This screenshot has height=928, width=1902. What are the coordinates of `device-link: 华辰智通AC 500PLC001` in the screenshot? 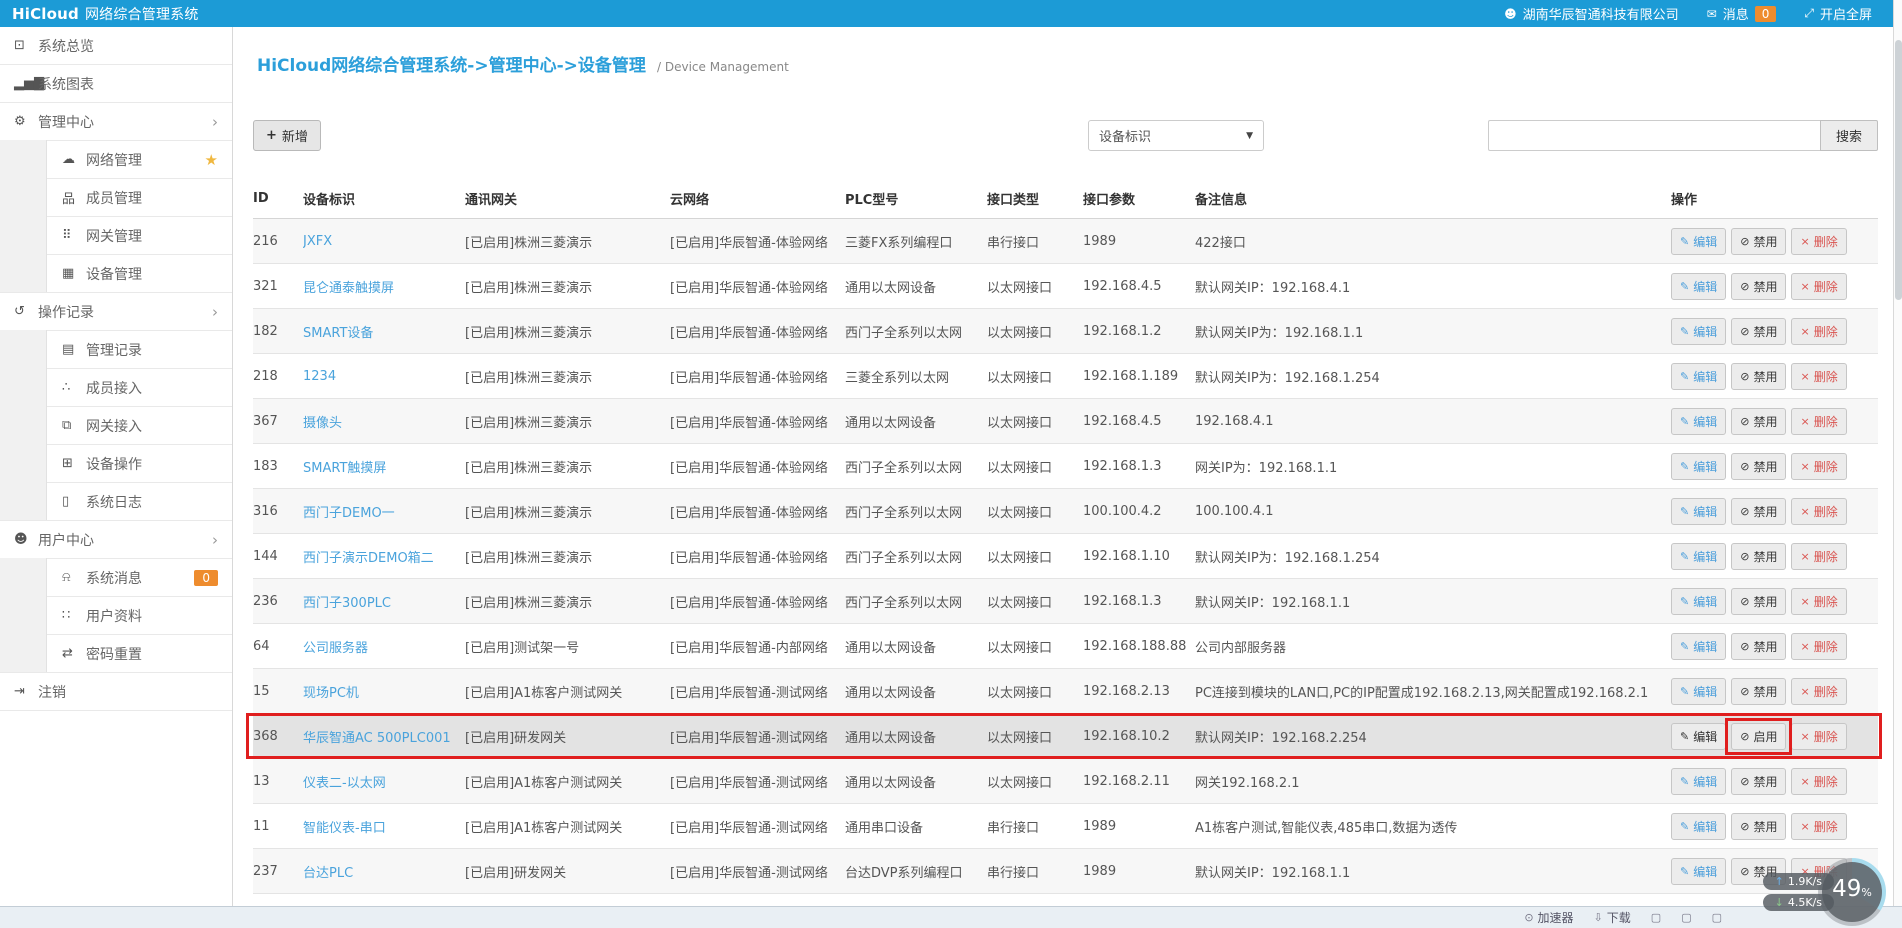 It's located at (377, 738).